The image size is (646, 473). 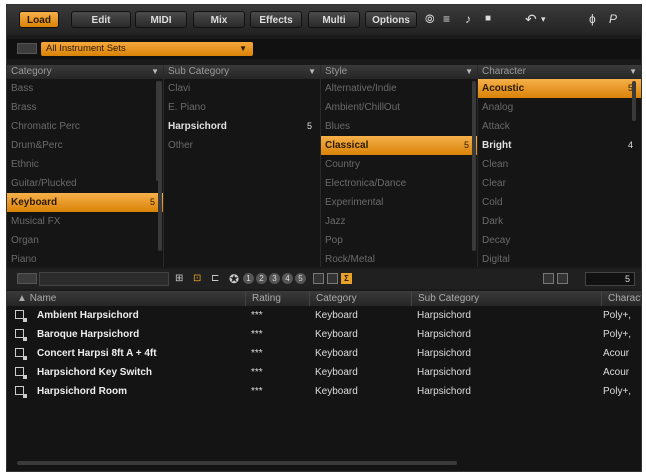 I want to click on list-view-button, so click(x=318, y=278).